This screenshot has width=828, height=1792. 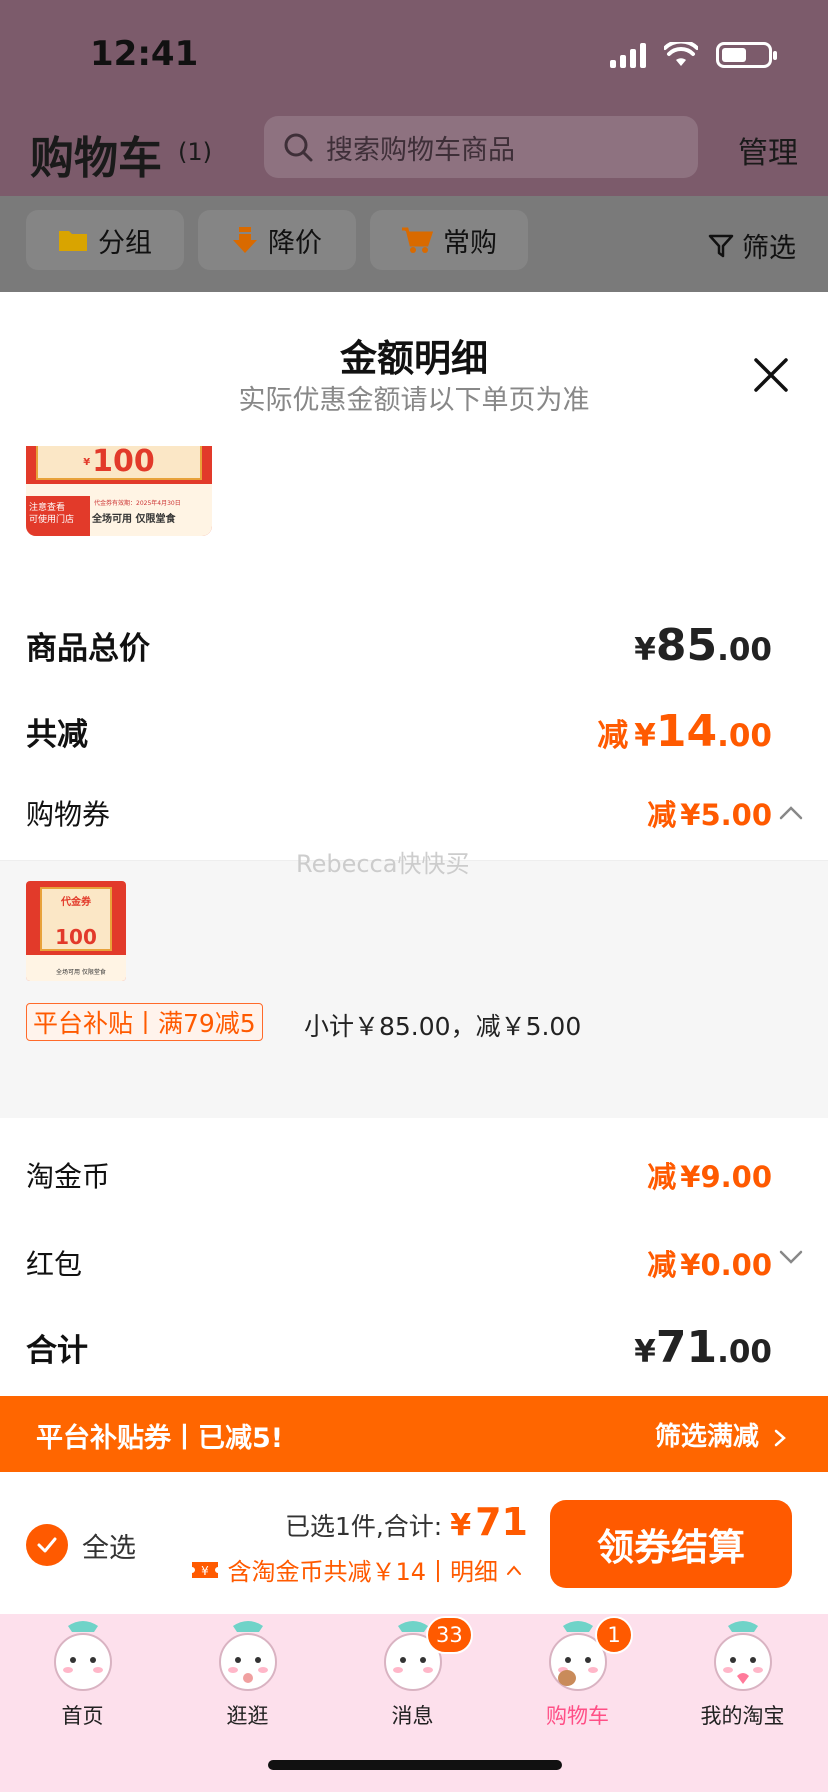 What do you see at coordinates (780, 1437) in the screenshot?
I see `chevron-right-icon` at bounding box center [780, 1437].